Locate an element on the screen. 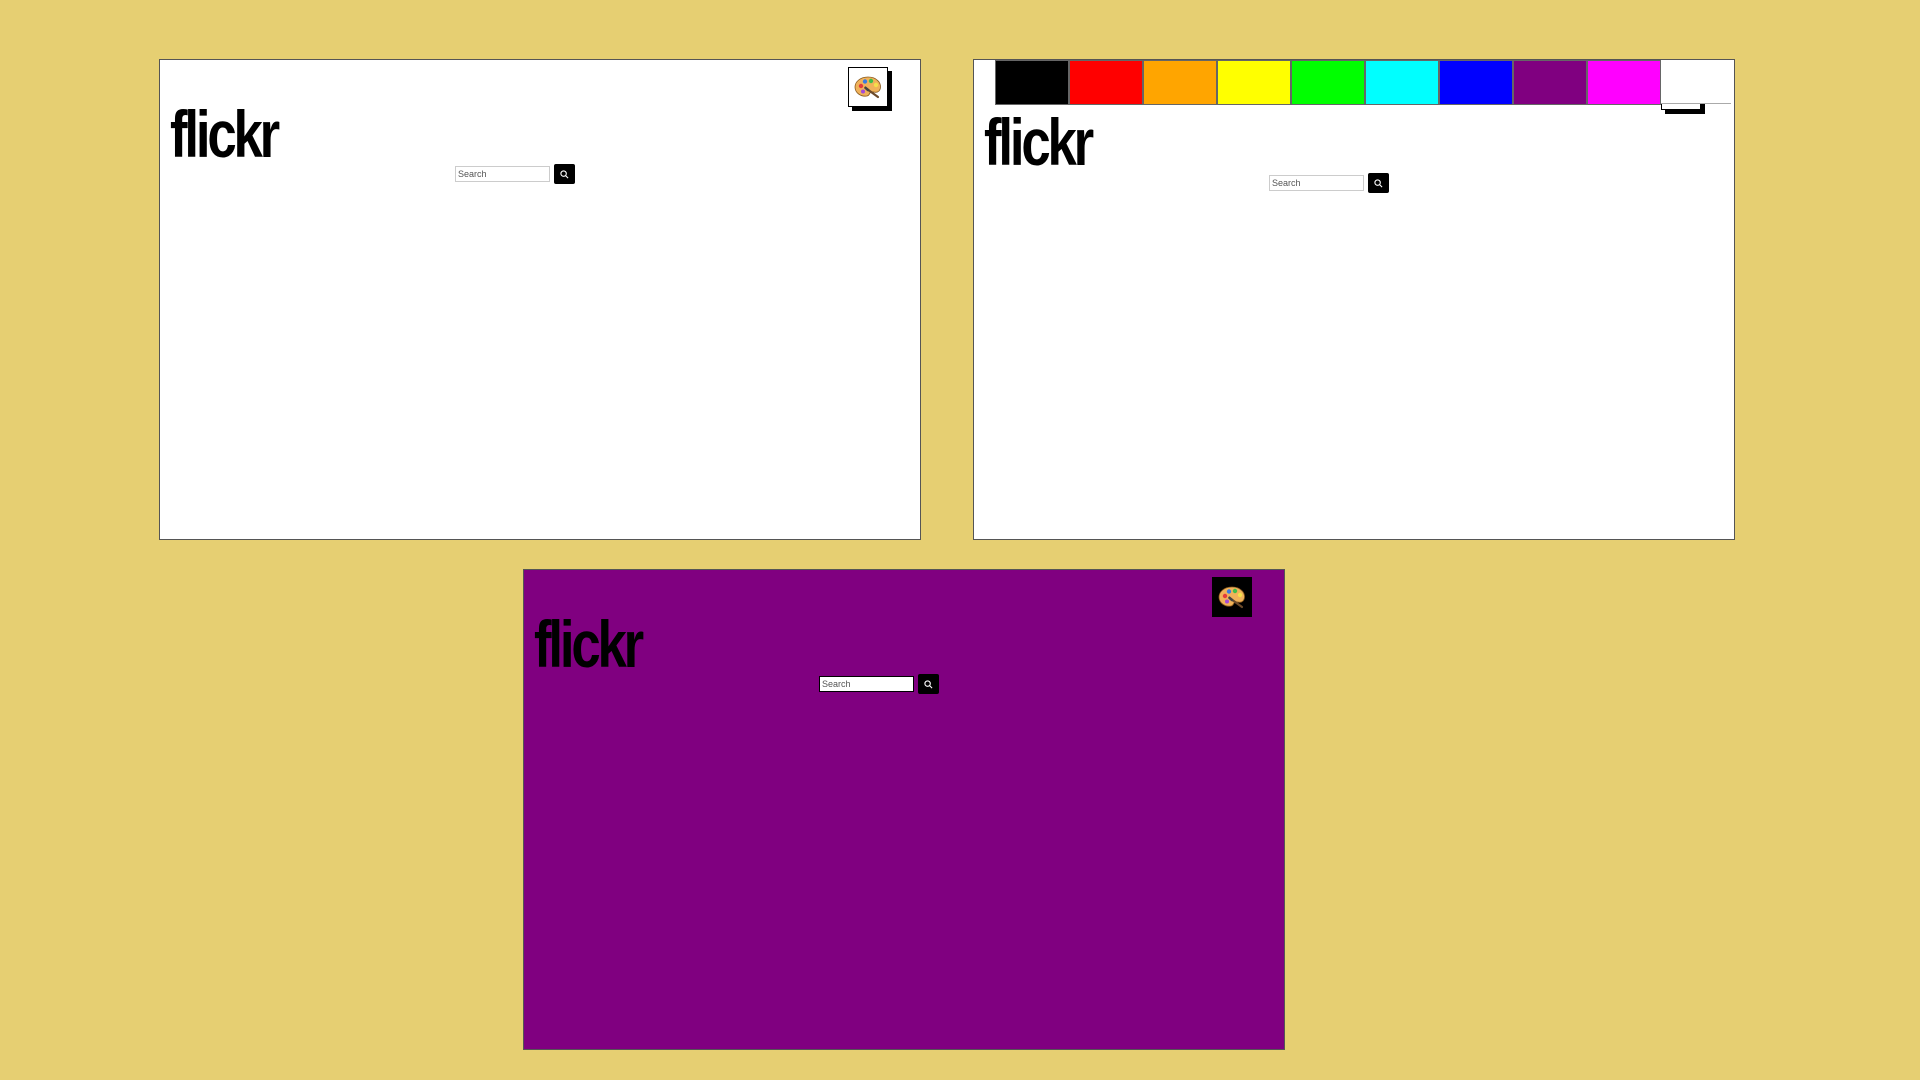 The height and width of the screenshot is (1080, 1920). color-swatch-strip is located at coordinates (1363, 82).